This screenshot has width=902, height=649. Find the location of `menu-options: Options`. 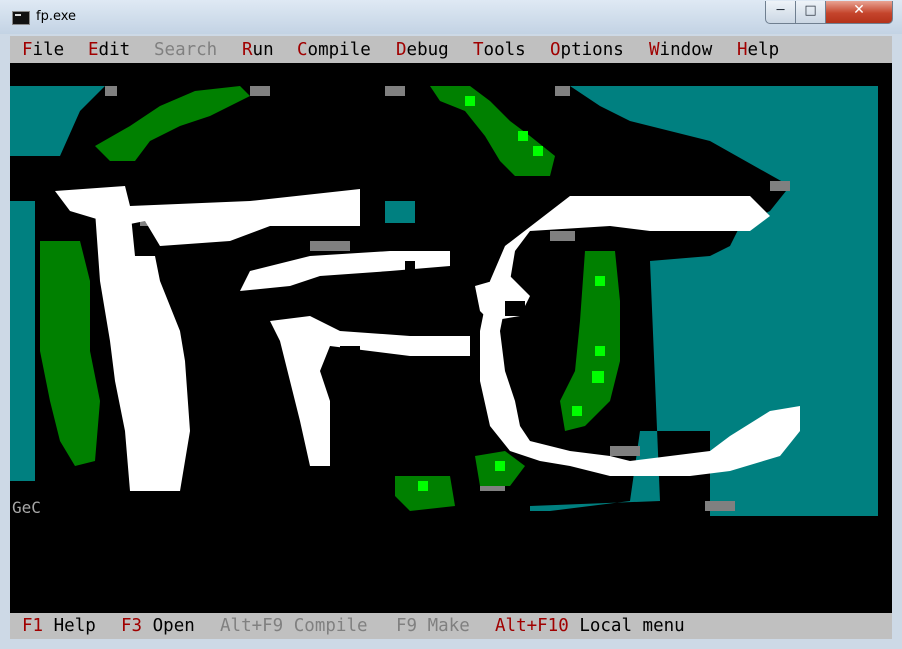

menu-options: Options is located at coordinates (587, 50).